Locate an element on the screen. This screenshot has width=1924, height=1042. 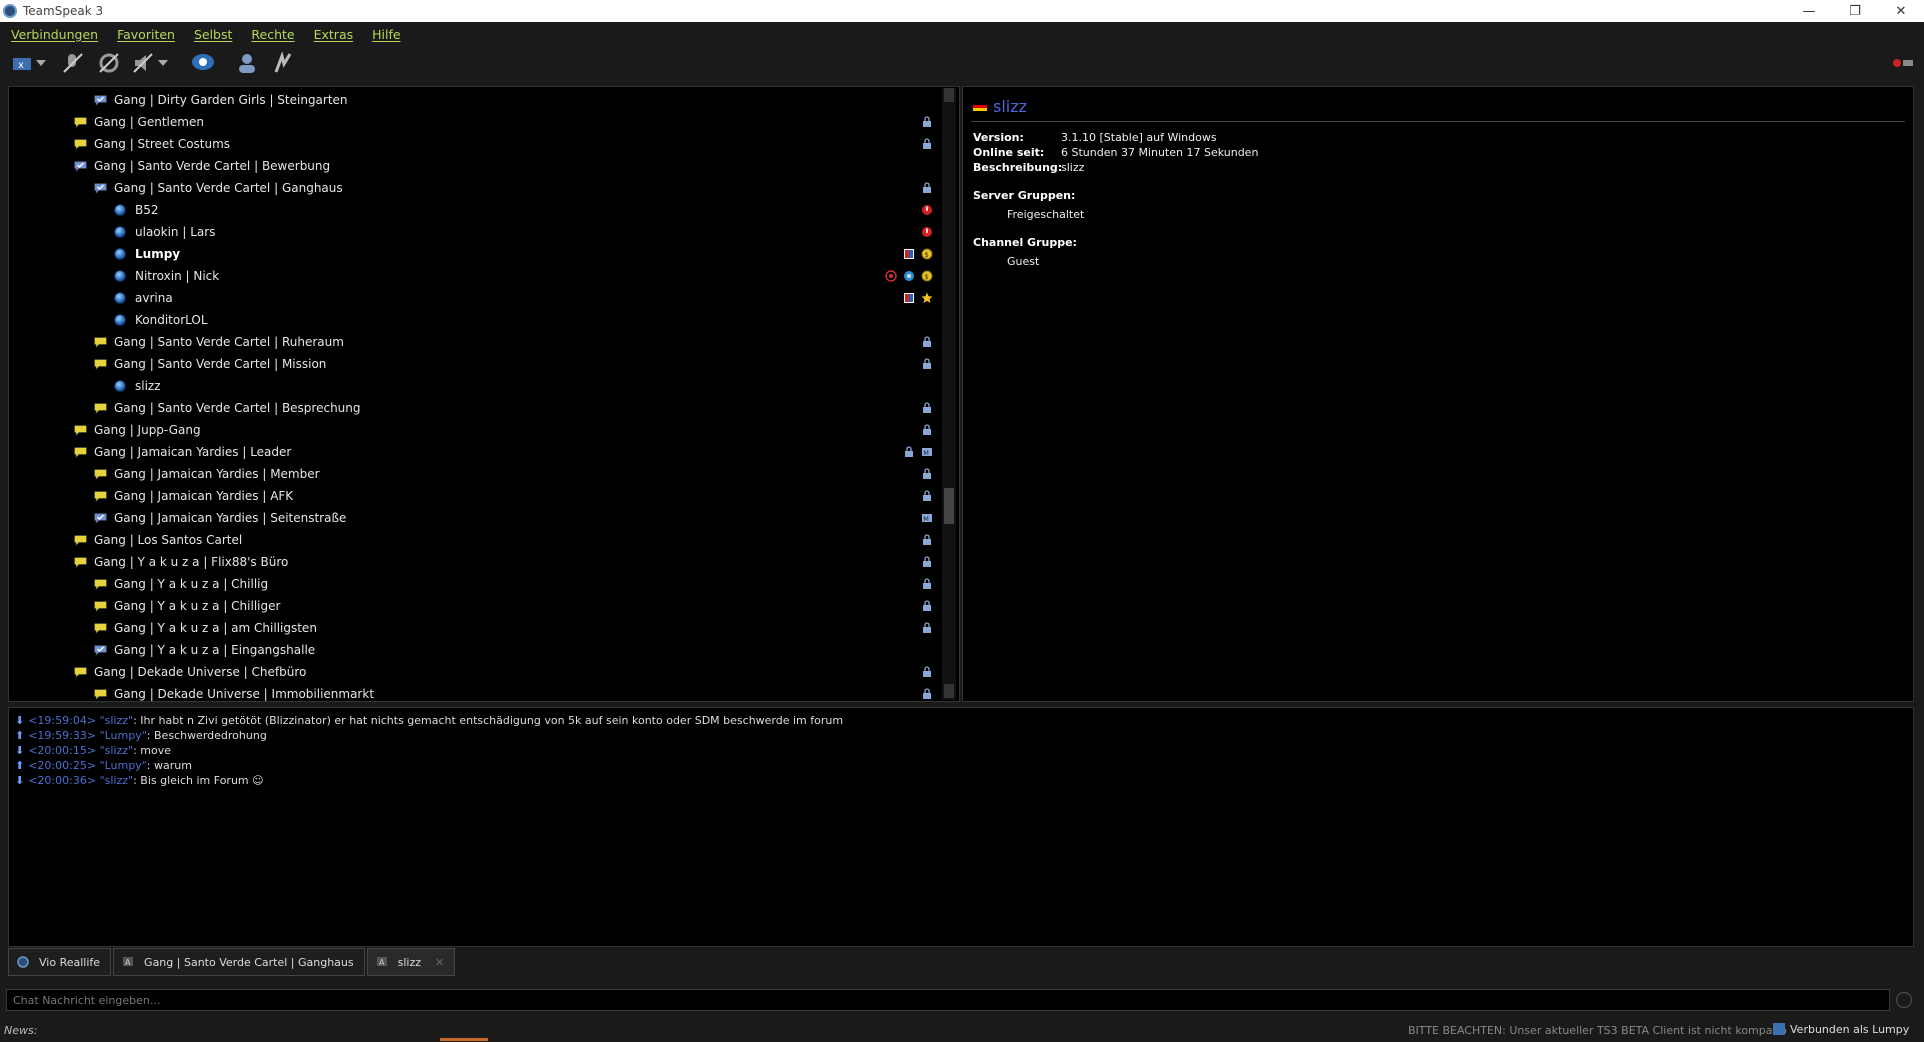
tree-channel: Gang | Y a k u z a | Chilliger is located at coordinates (484, 606).